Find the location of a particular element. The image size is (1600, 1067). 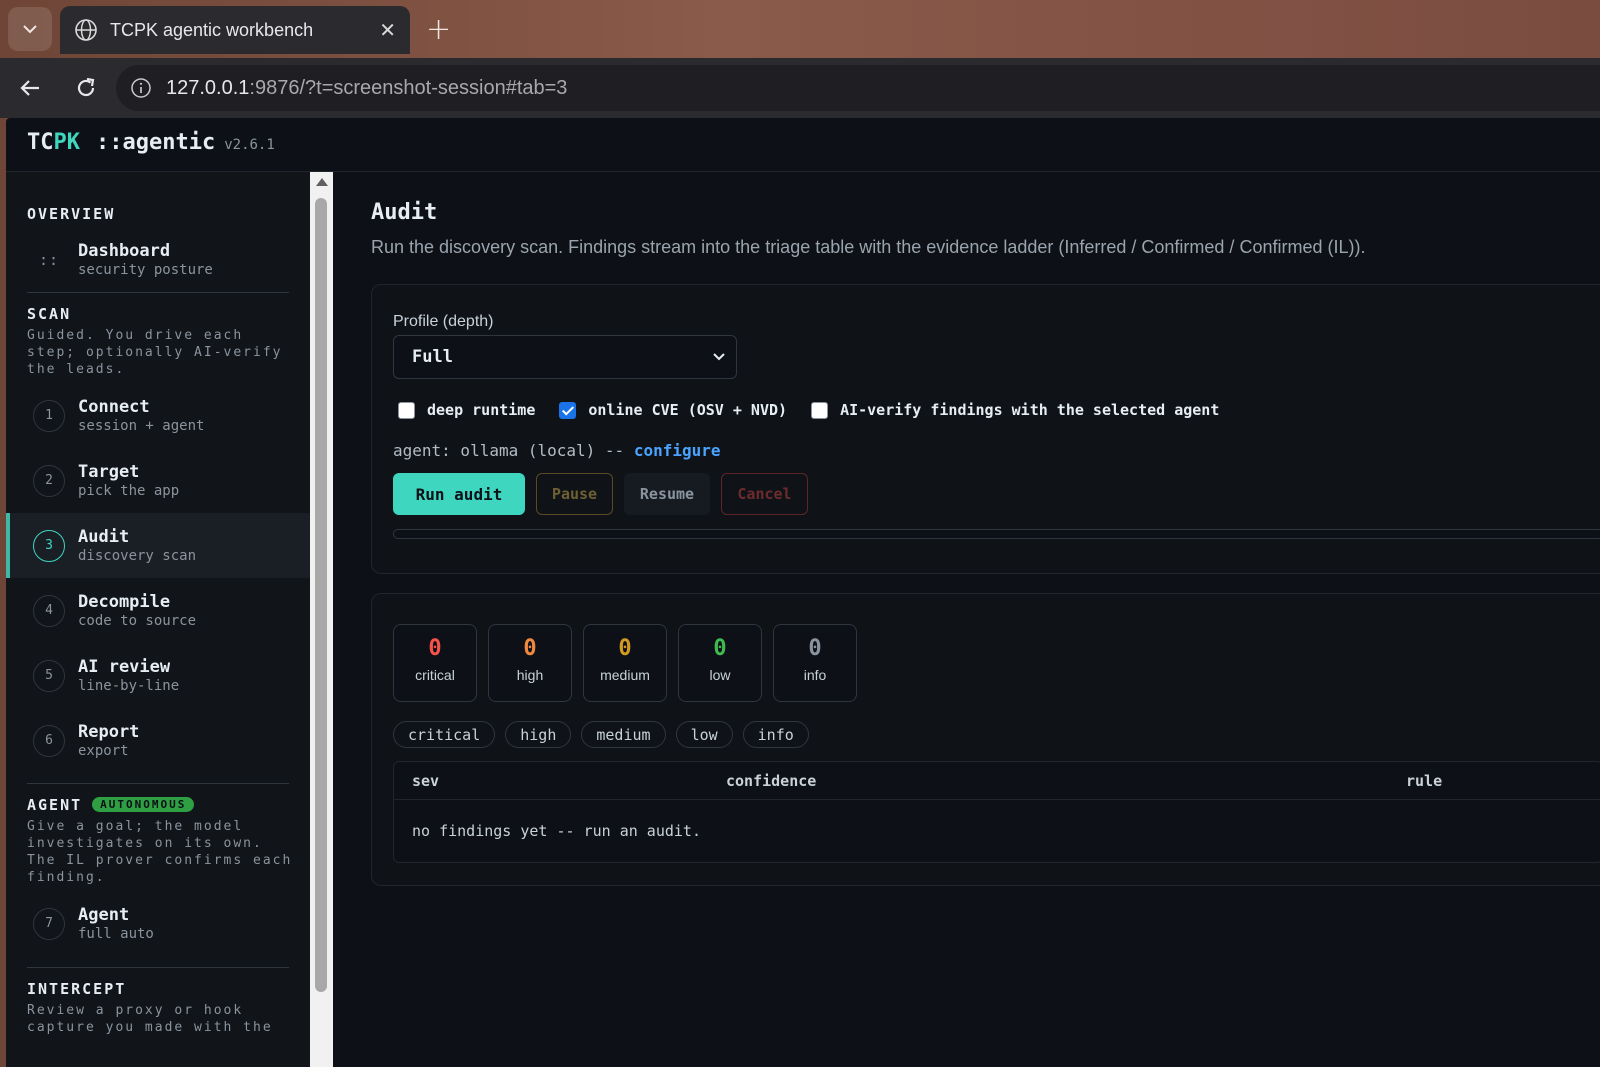

step-number: 4 is located at coordinates (49, 610).